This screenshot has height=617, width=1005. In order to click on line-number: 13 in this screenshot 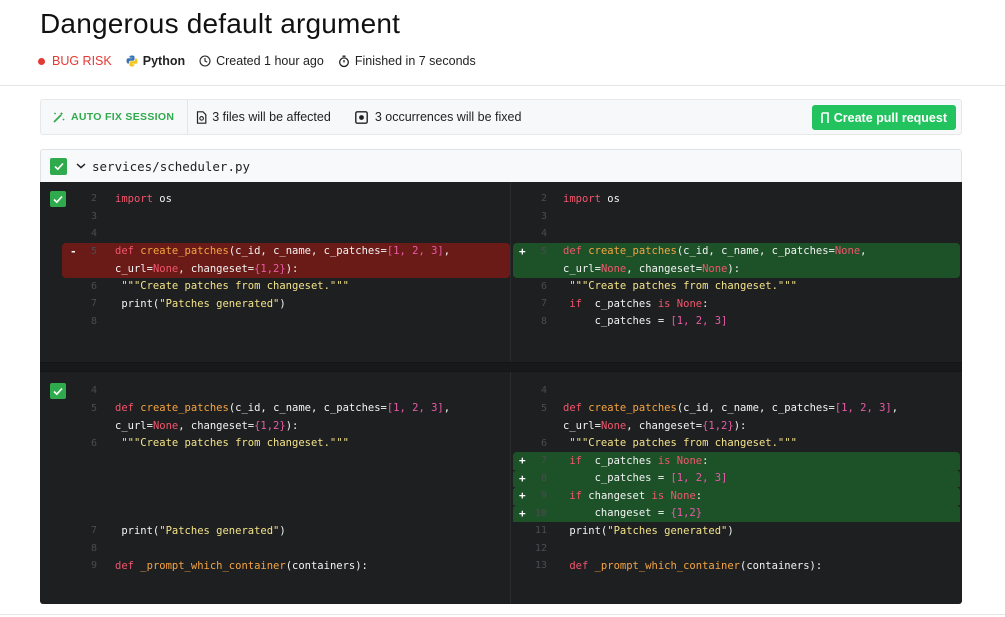, I will do `click(540, 566)`.